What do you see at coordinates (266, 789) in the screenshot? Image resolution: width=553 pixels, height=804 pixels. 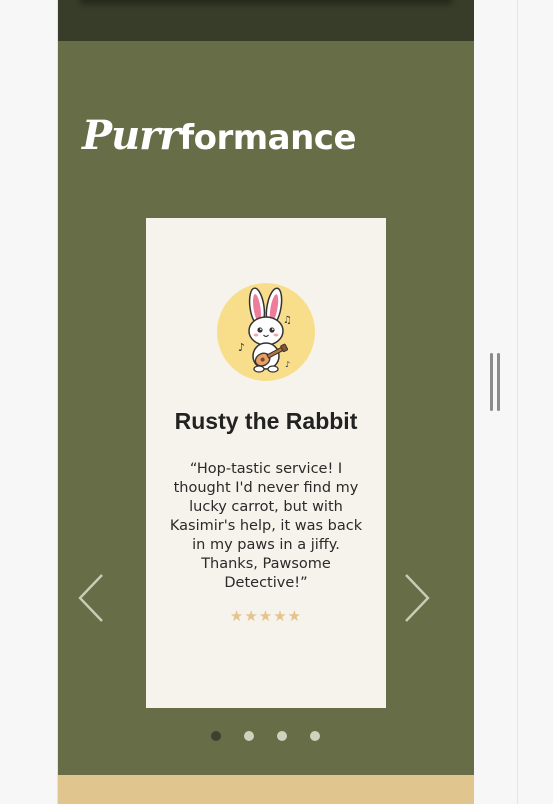 I see `next-section` at bounding box center [266, 789].